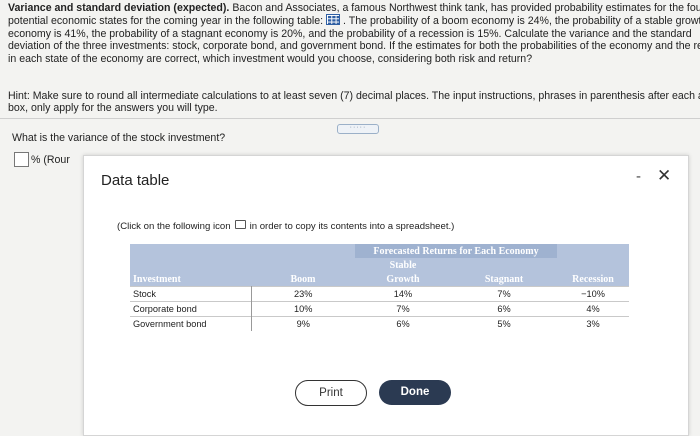 This screenshot has width=700, height=436. Describe the element at coordinates (135, 180) in the screenshot. I see `dialog-title: Data table` at that location.